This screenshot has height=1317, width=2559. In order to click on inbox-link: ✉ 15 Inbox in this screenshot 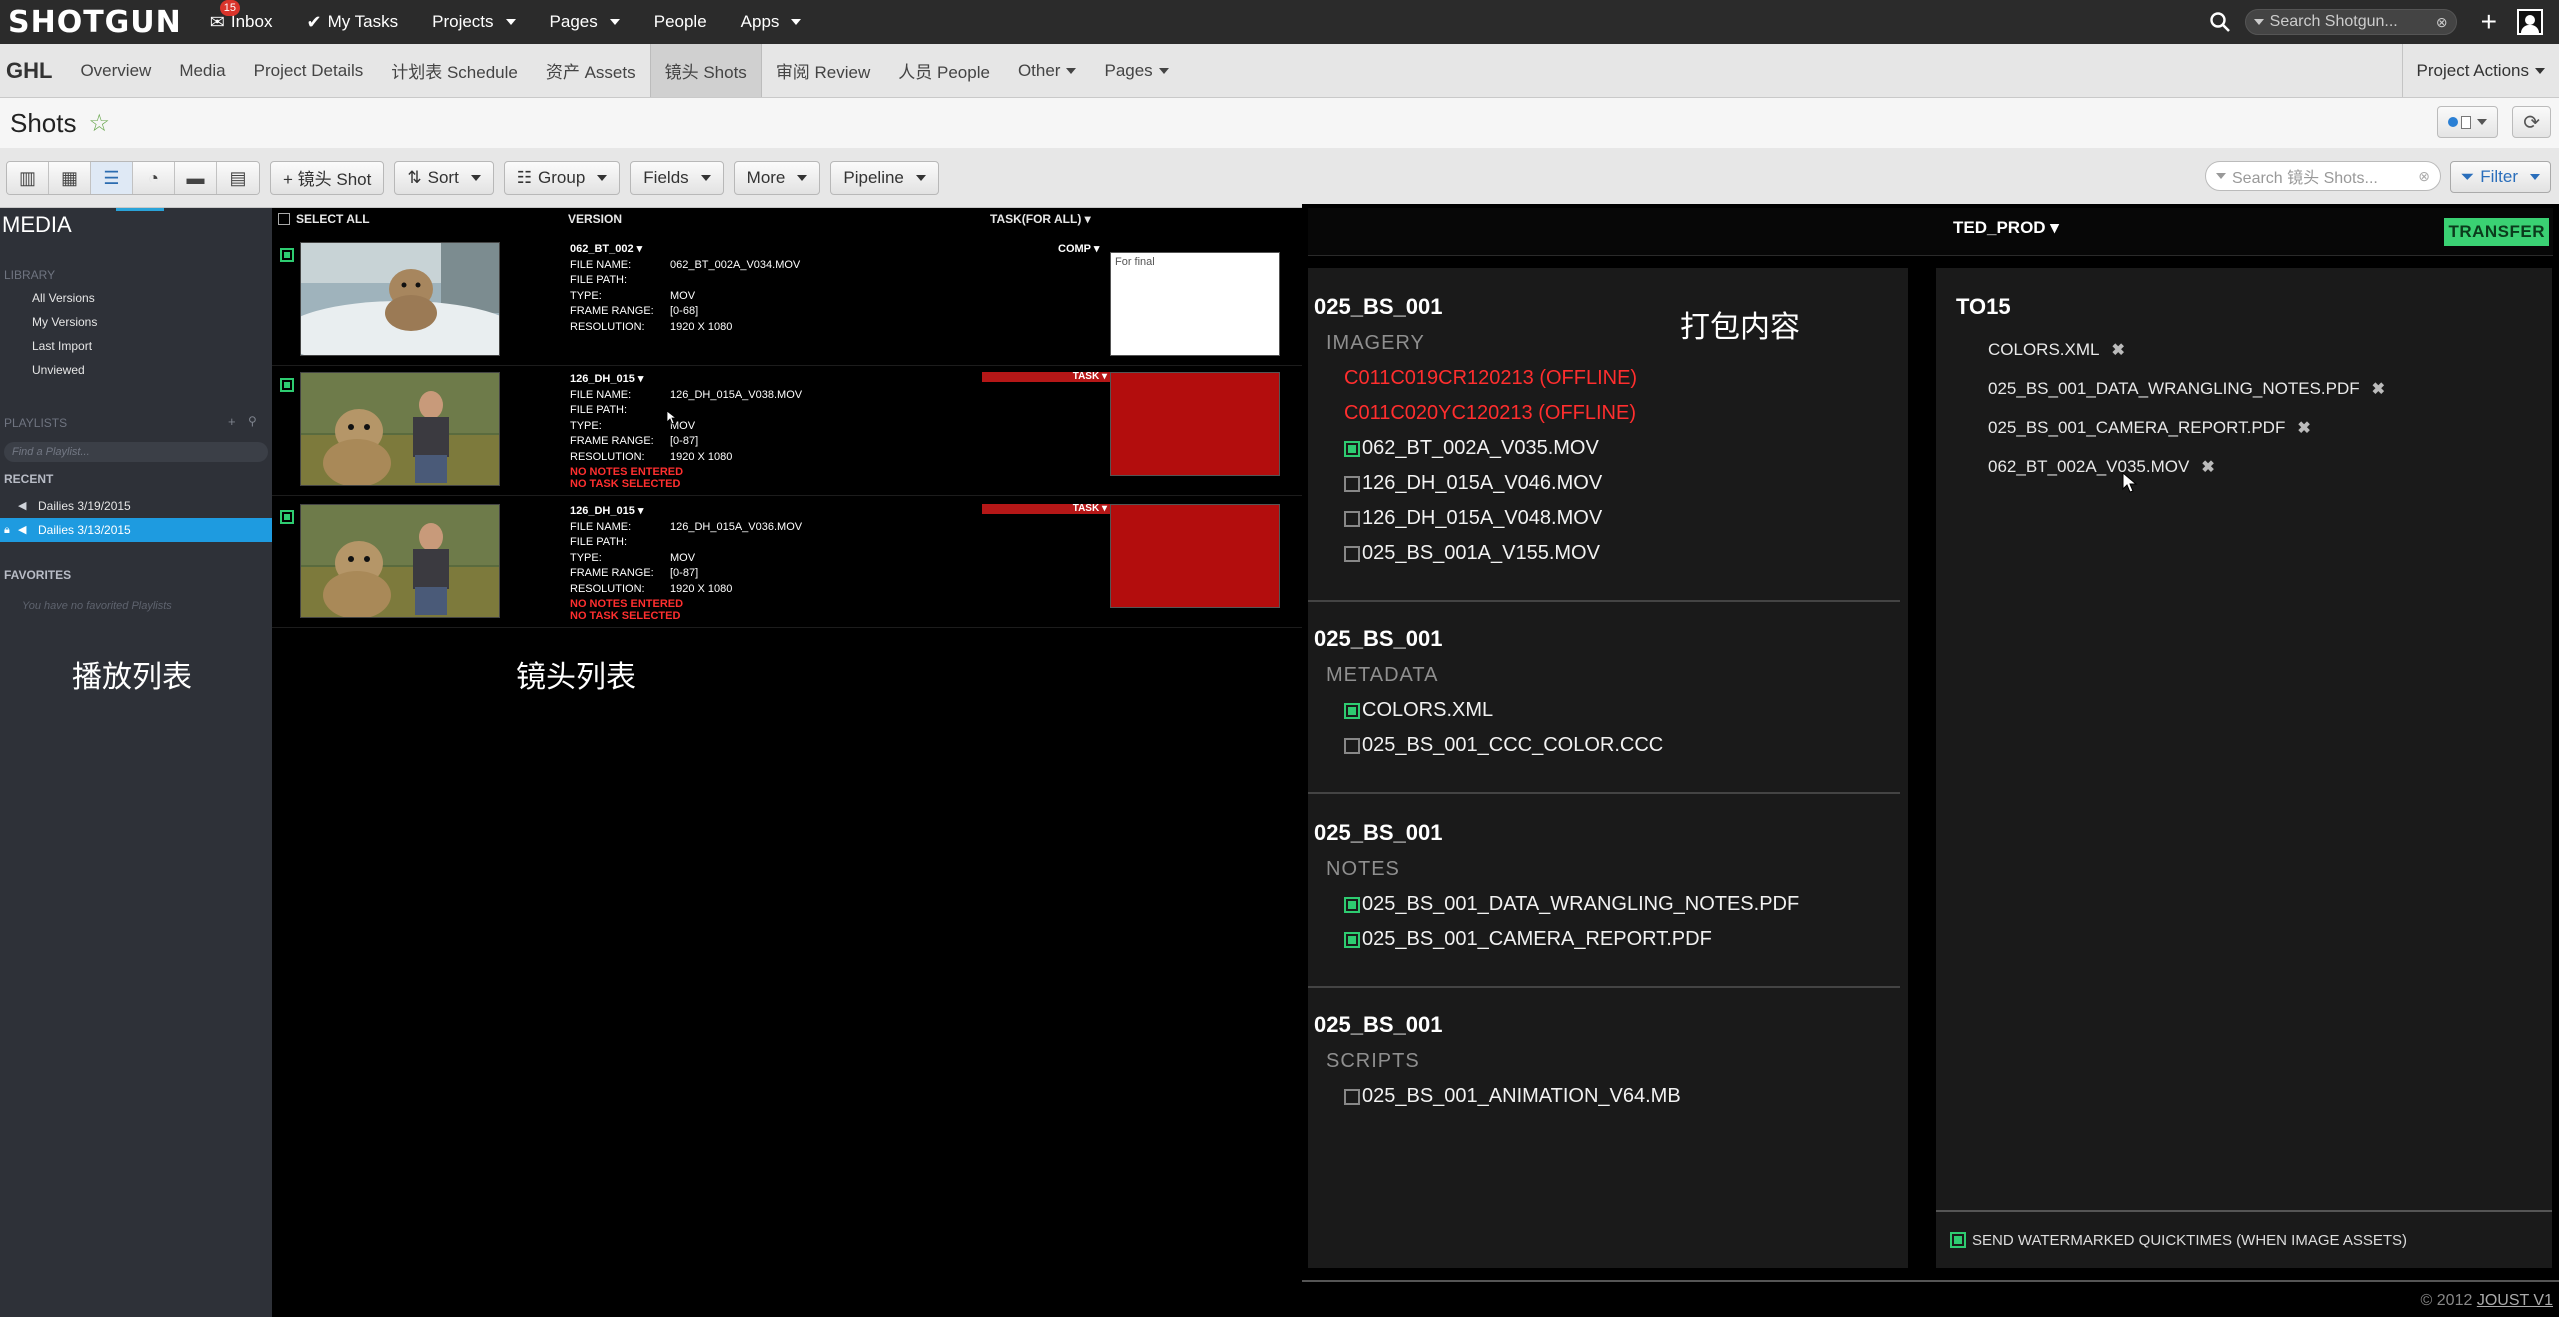, I will do `click(241, 16)`.